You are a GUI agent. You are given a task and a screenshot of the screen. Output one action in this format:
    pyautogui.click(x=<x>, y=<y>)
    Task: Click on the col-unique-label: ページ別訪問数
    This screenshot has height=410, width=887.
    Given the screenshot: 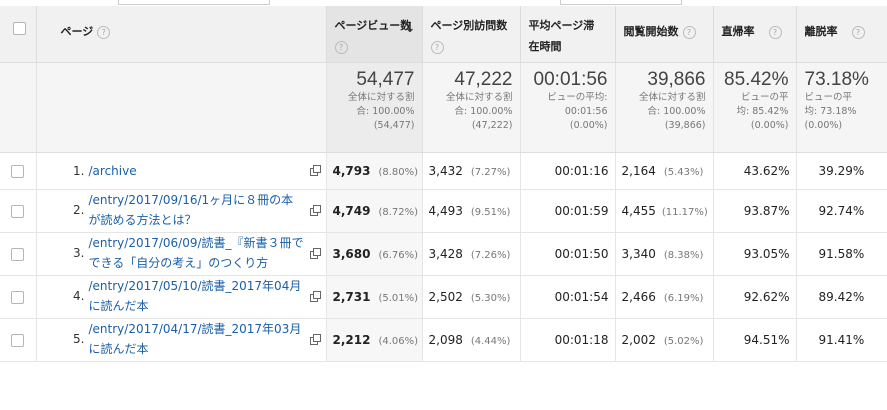 What is the action you would take?
    pyautogui.click(x=469, y=25)
    